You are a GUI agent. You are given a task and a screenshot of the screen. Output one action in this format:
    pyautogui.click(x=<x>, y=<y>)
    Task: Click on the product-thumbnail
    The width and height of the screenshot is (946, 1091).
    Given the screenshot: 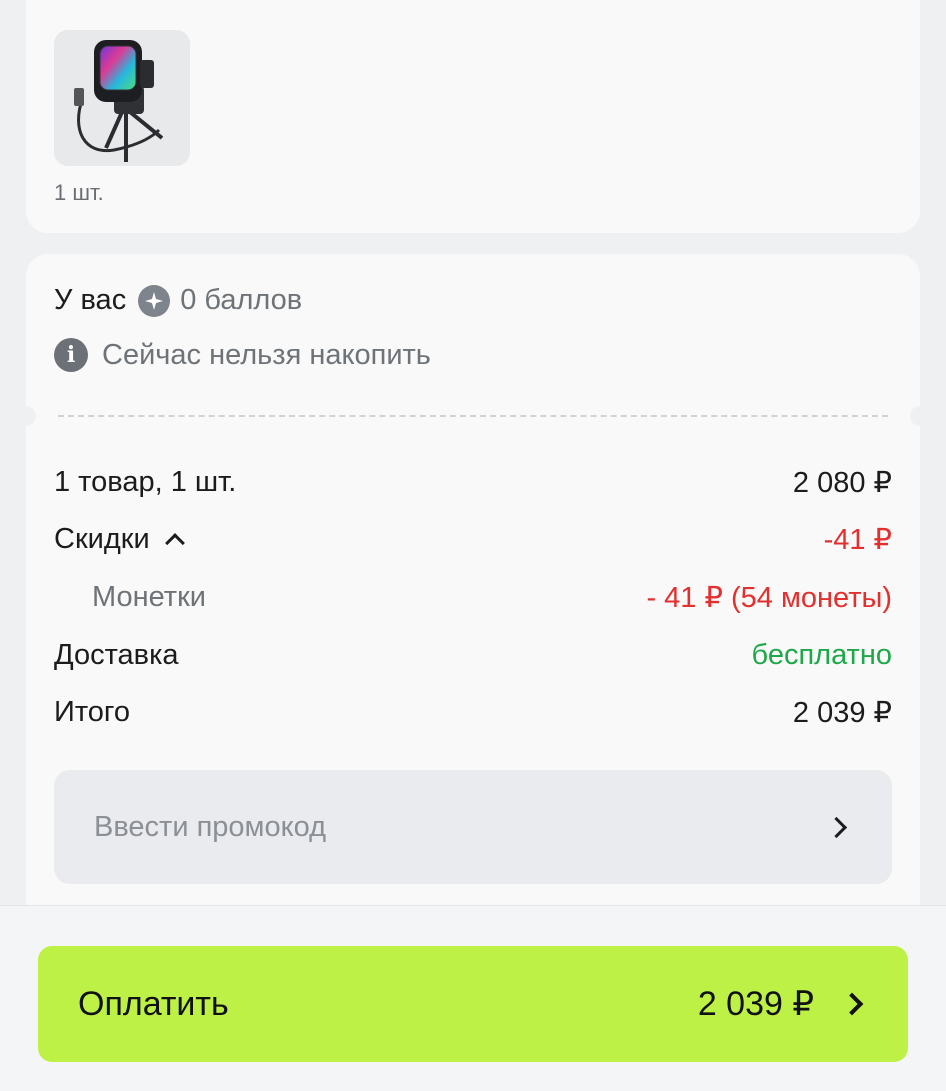 What is the action you would take?
    pyautogui.click(x=122, y=98)
    